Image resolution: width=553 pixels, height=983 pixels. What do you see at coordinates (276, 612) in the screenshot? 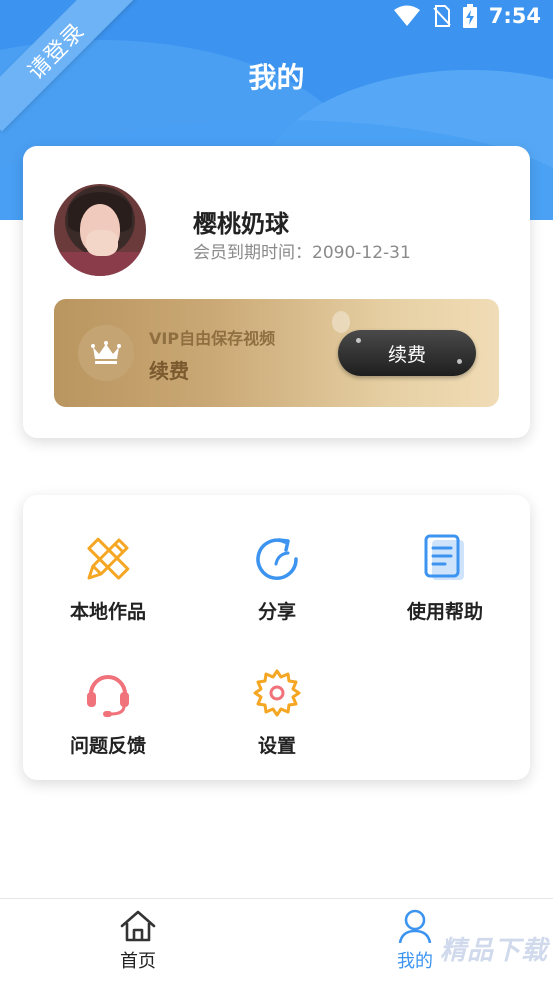
I see `menu-item-label: 分享` at bounding box center [276, 612].